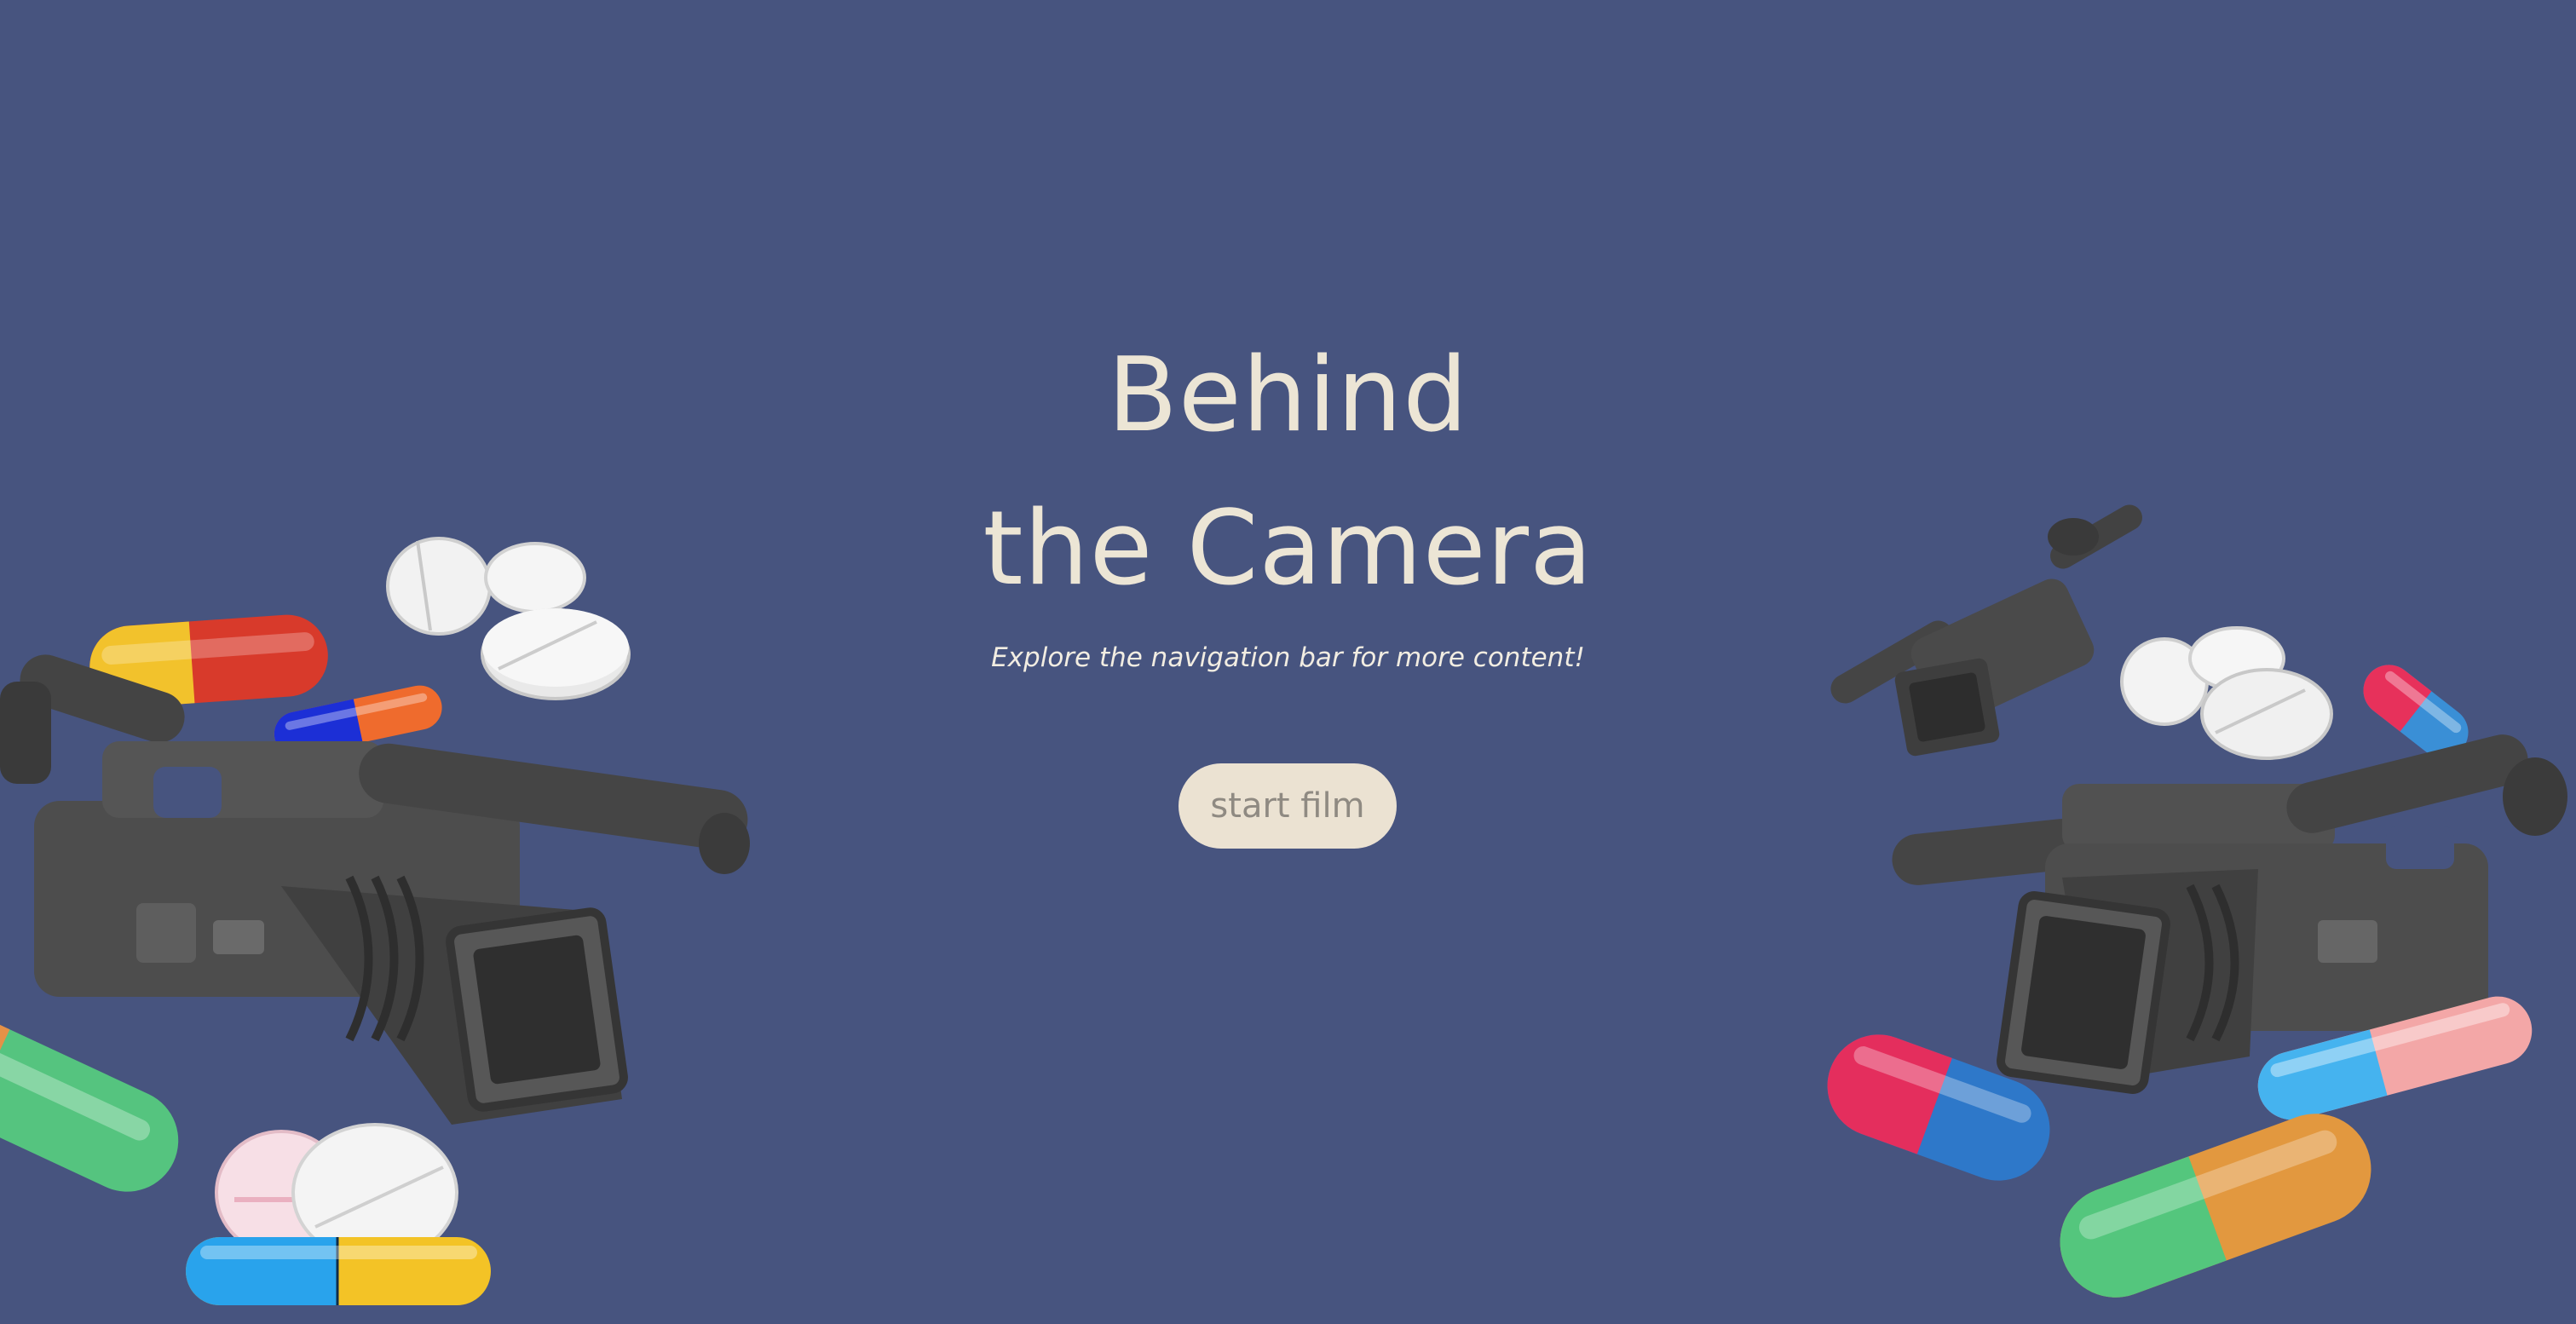  I want to click on page-title-line-2: the Camera, so click(1288, 549).